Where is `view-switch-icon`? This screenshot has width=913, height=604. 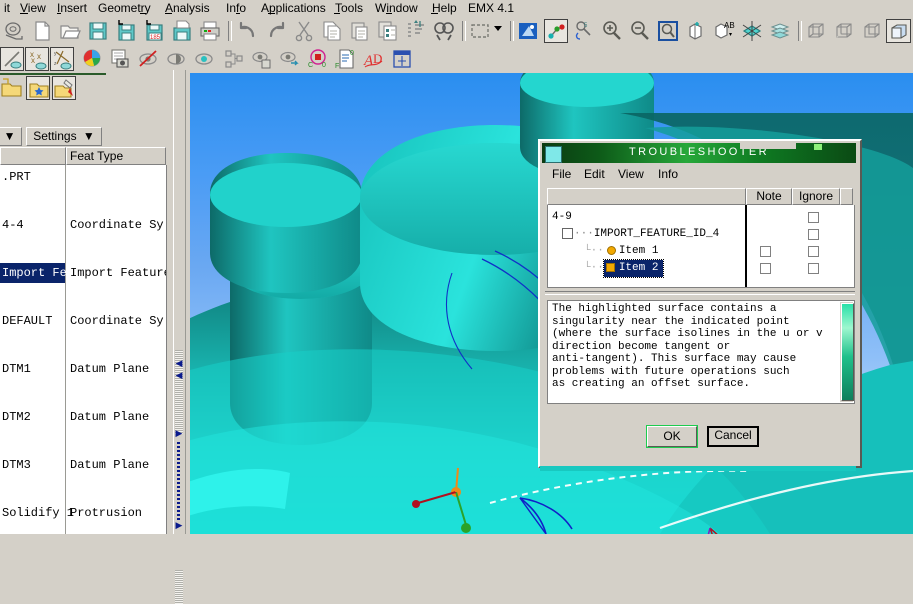
view-switch-icon is located at coordinates (290, 59).